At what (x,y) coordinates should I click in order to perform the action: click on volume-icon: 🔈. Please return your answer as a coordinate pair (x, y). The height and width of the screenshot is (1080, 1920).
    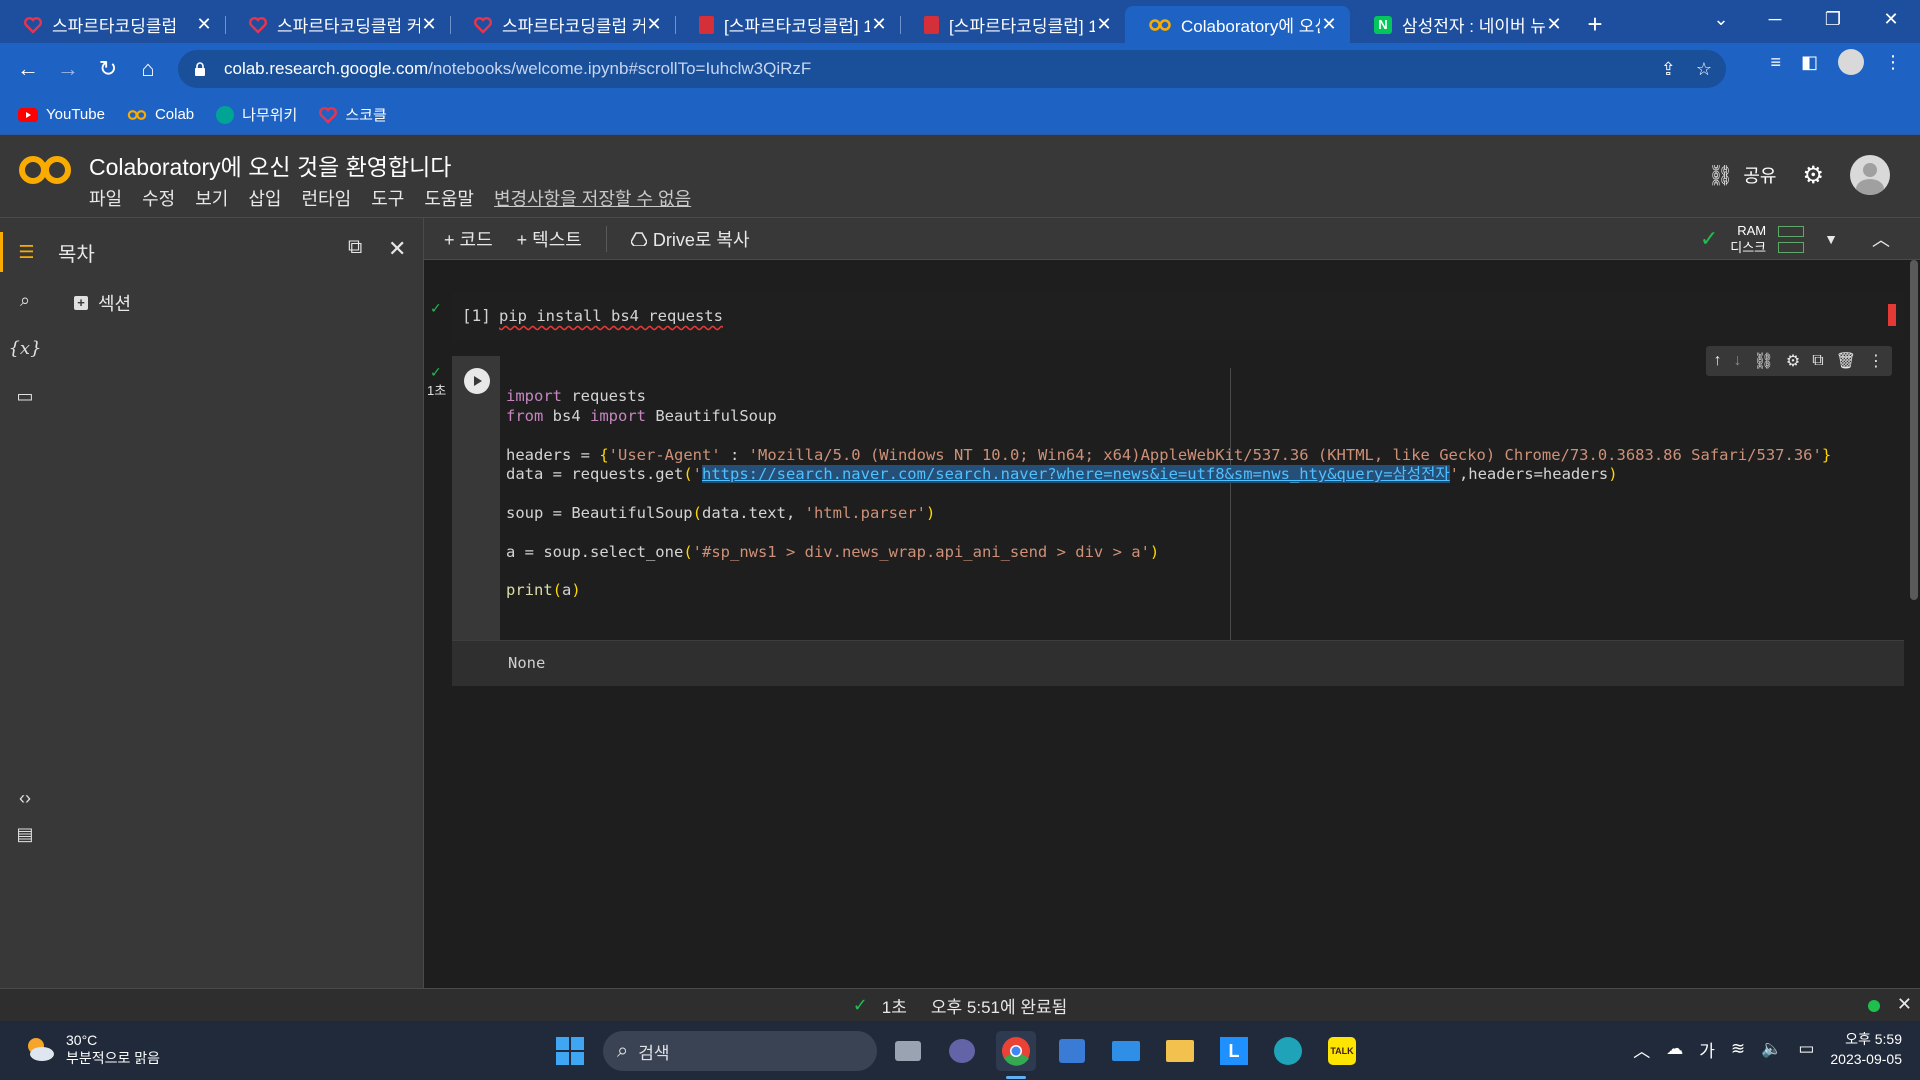
    Looking at the image, I should click on (1771, 1049).